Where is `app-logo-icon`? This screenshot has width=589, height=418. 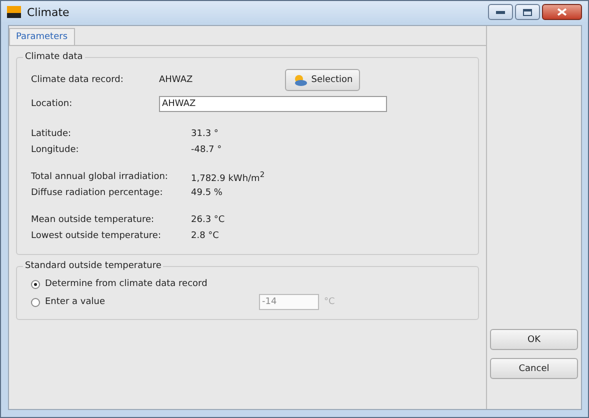 app-logo-icon is located at coordinates (14, 12).